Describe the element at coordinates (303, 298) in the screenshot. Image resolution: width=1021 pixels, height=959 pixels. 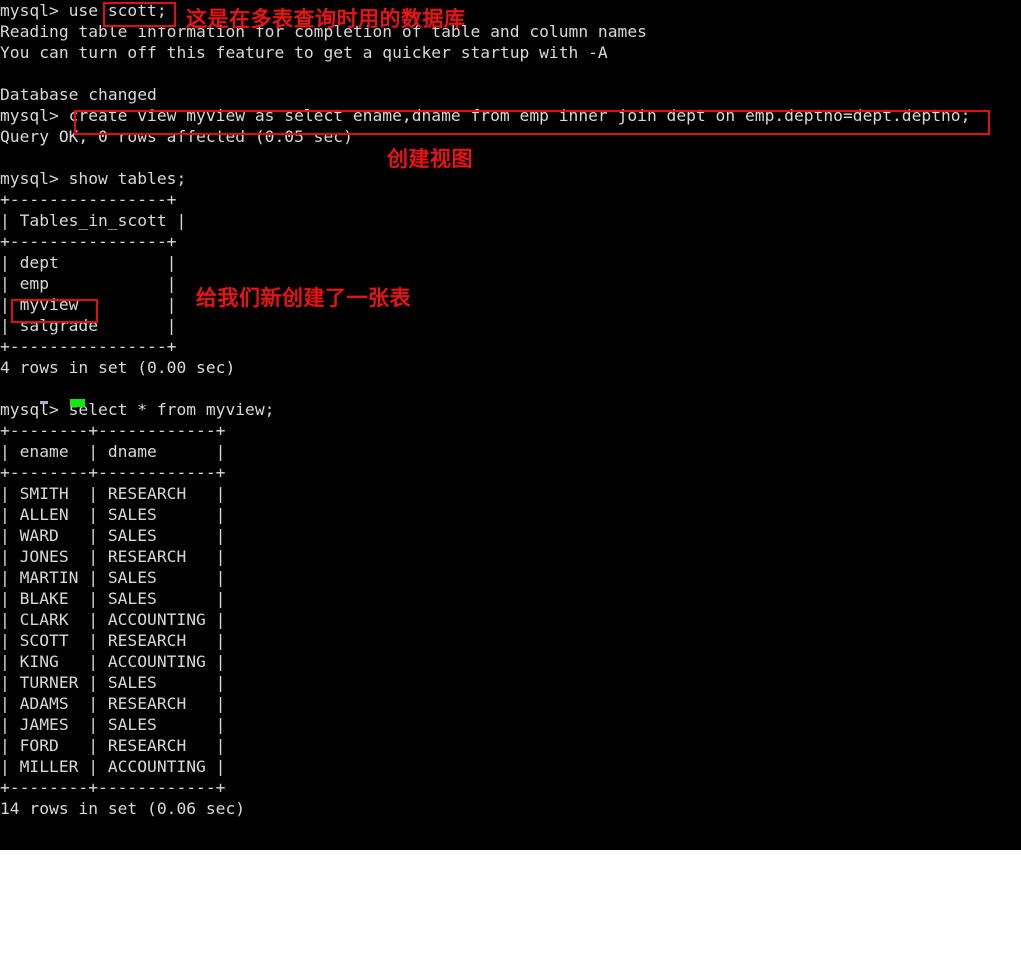
I see `annotation-new-table-note: 给我们新创建了一张表` at that location.